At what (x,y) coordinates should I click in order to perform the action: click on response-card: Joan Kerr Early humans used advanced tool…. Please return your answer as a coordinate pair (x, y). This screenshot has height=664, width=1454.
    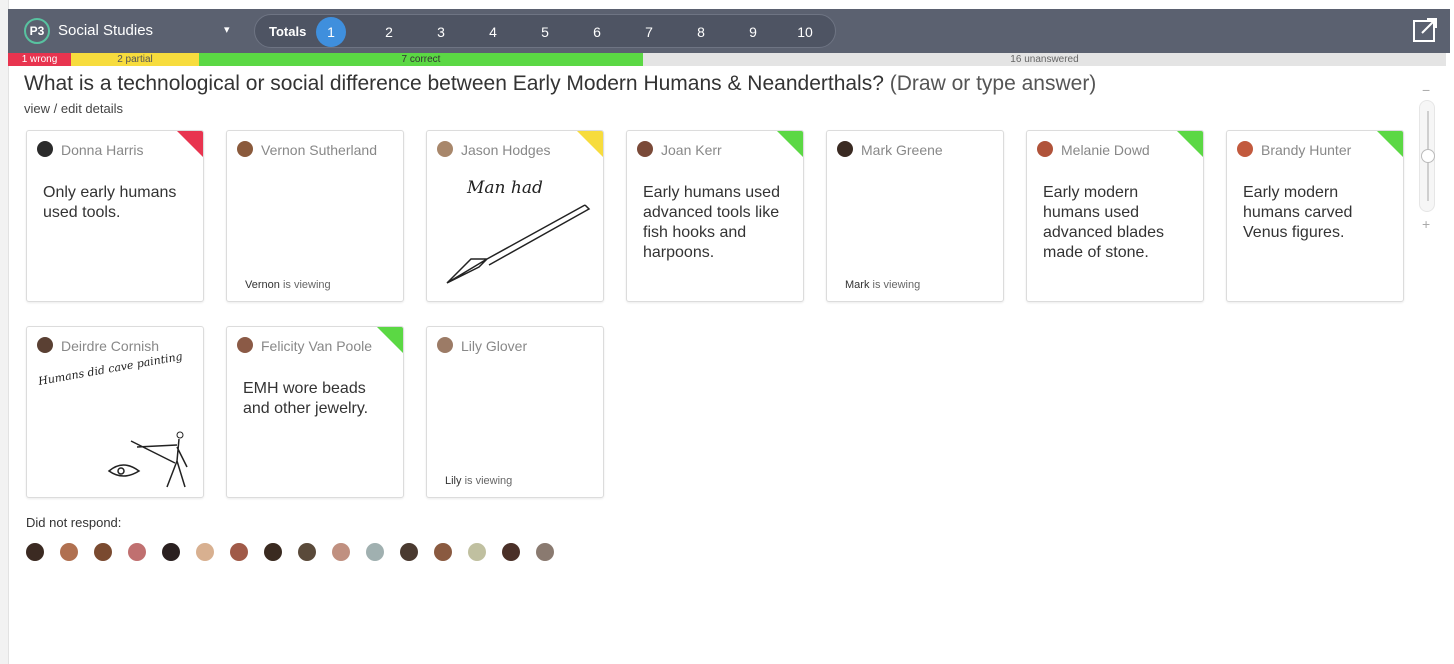
    Looking at the image, I should click on (715, 216).